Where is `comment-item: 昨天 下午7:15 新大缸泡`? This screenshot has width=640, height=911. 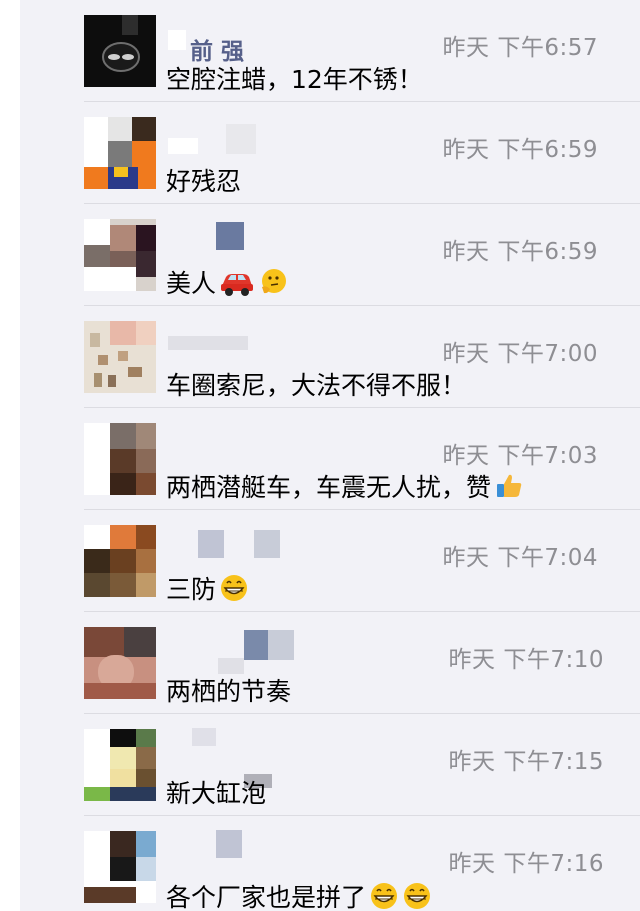
comment-item: 昨天 下午7:15 新大缸泡 is located at coordinates (330, 765).